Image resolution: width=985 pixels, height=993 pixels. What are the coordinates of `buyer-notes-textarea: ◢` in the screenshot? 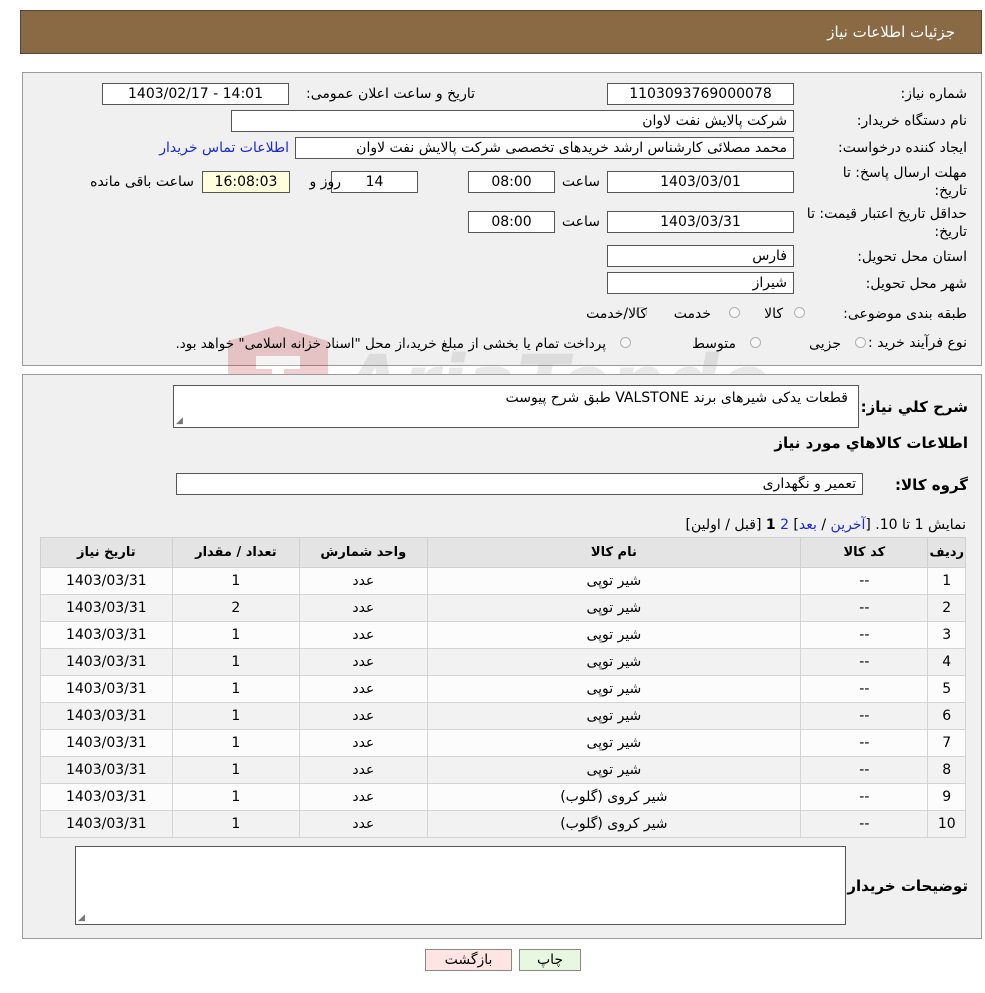 It's located at (460, 885).